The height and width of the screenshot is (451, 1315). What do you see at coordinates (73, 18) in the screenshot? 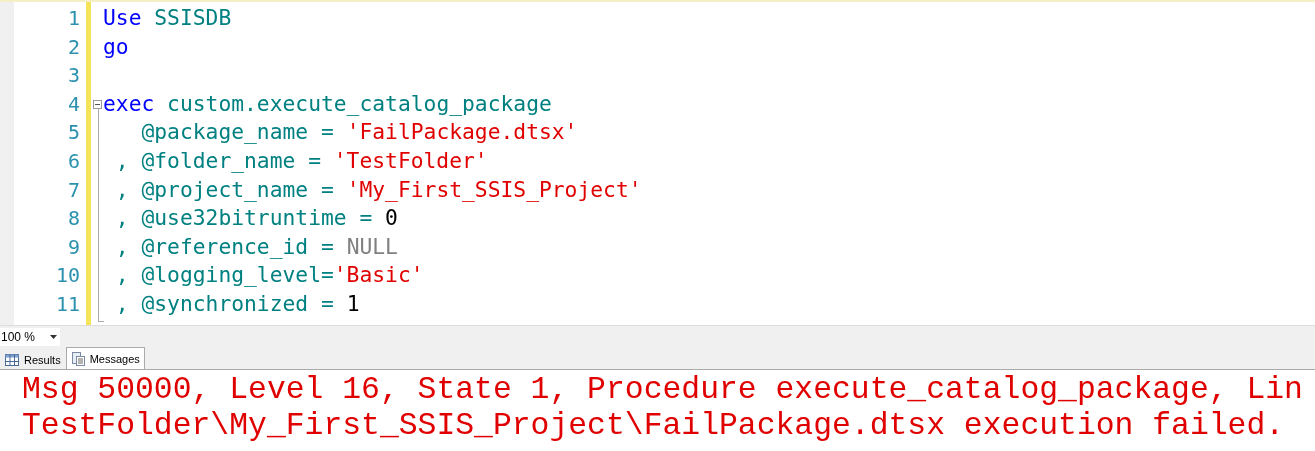
I see `line-number: 1` at bounding box center [73, 18].